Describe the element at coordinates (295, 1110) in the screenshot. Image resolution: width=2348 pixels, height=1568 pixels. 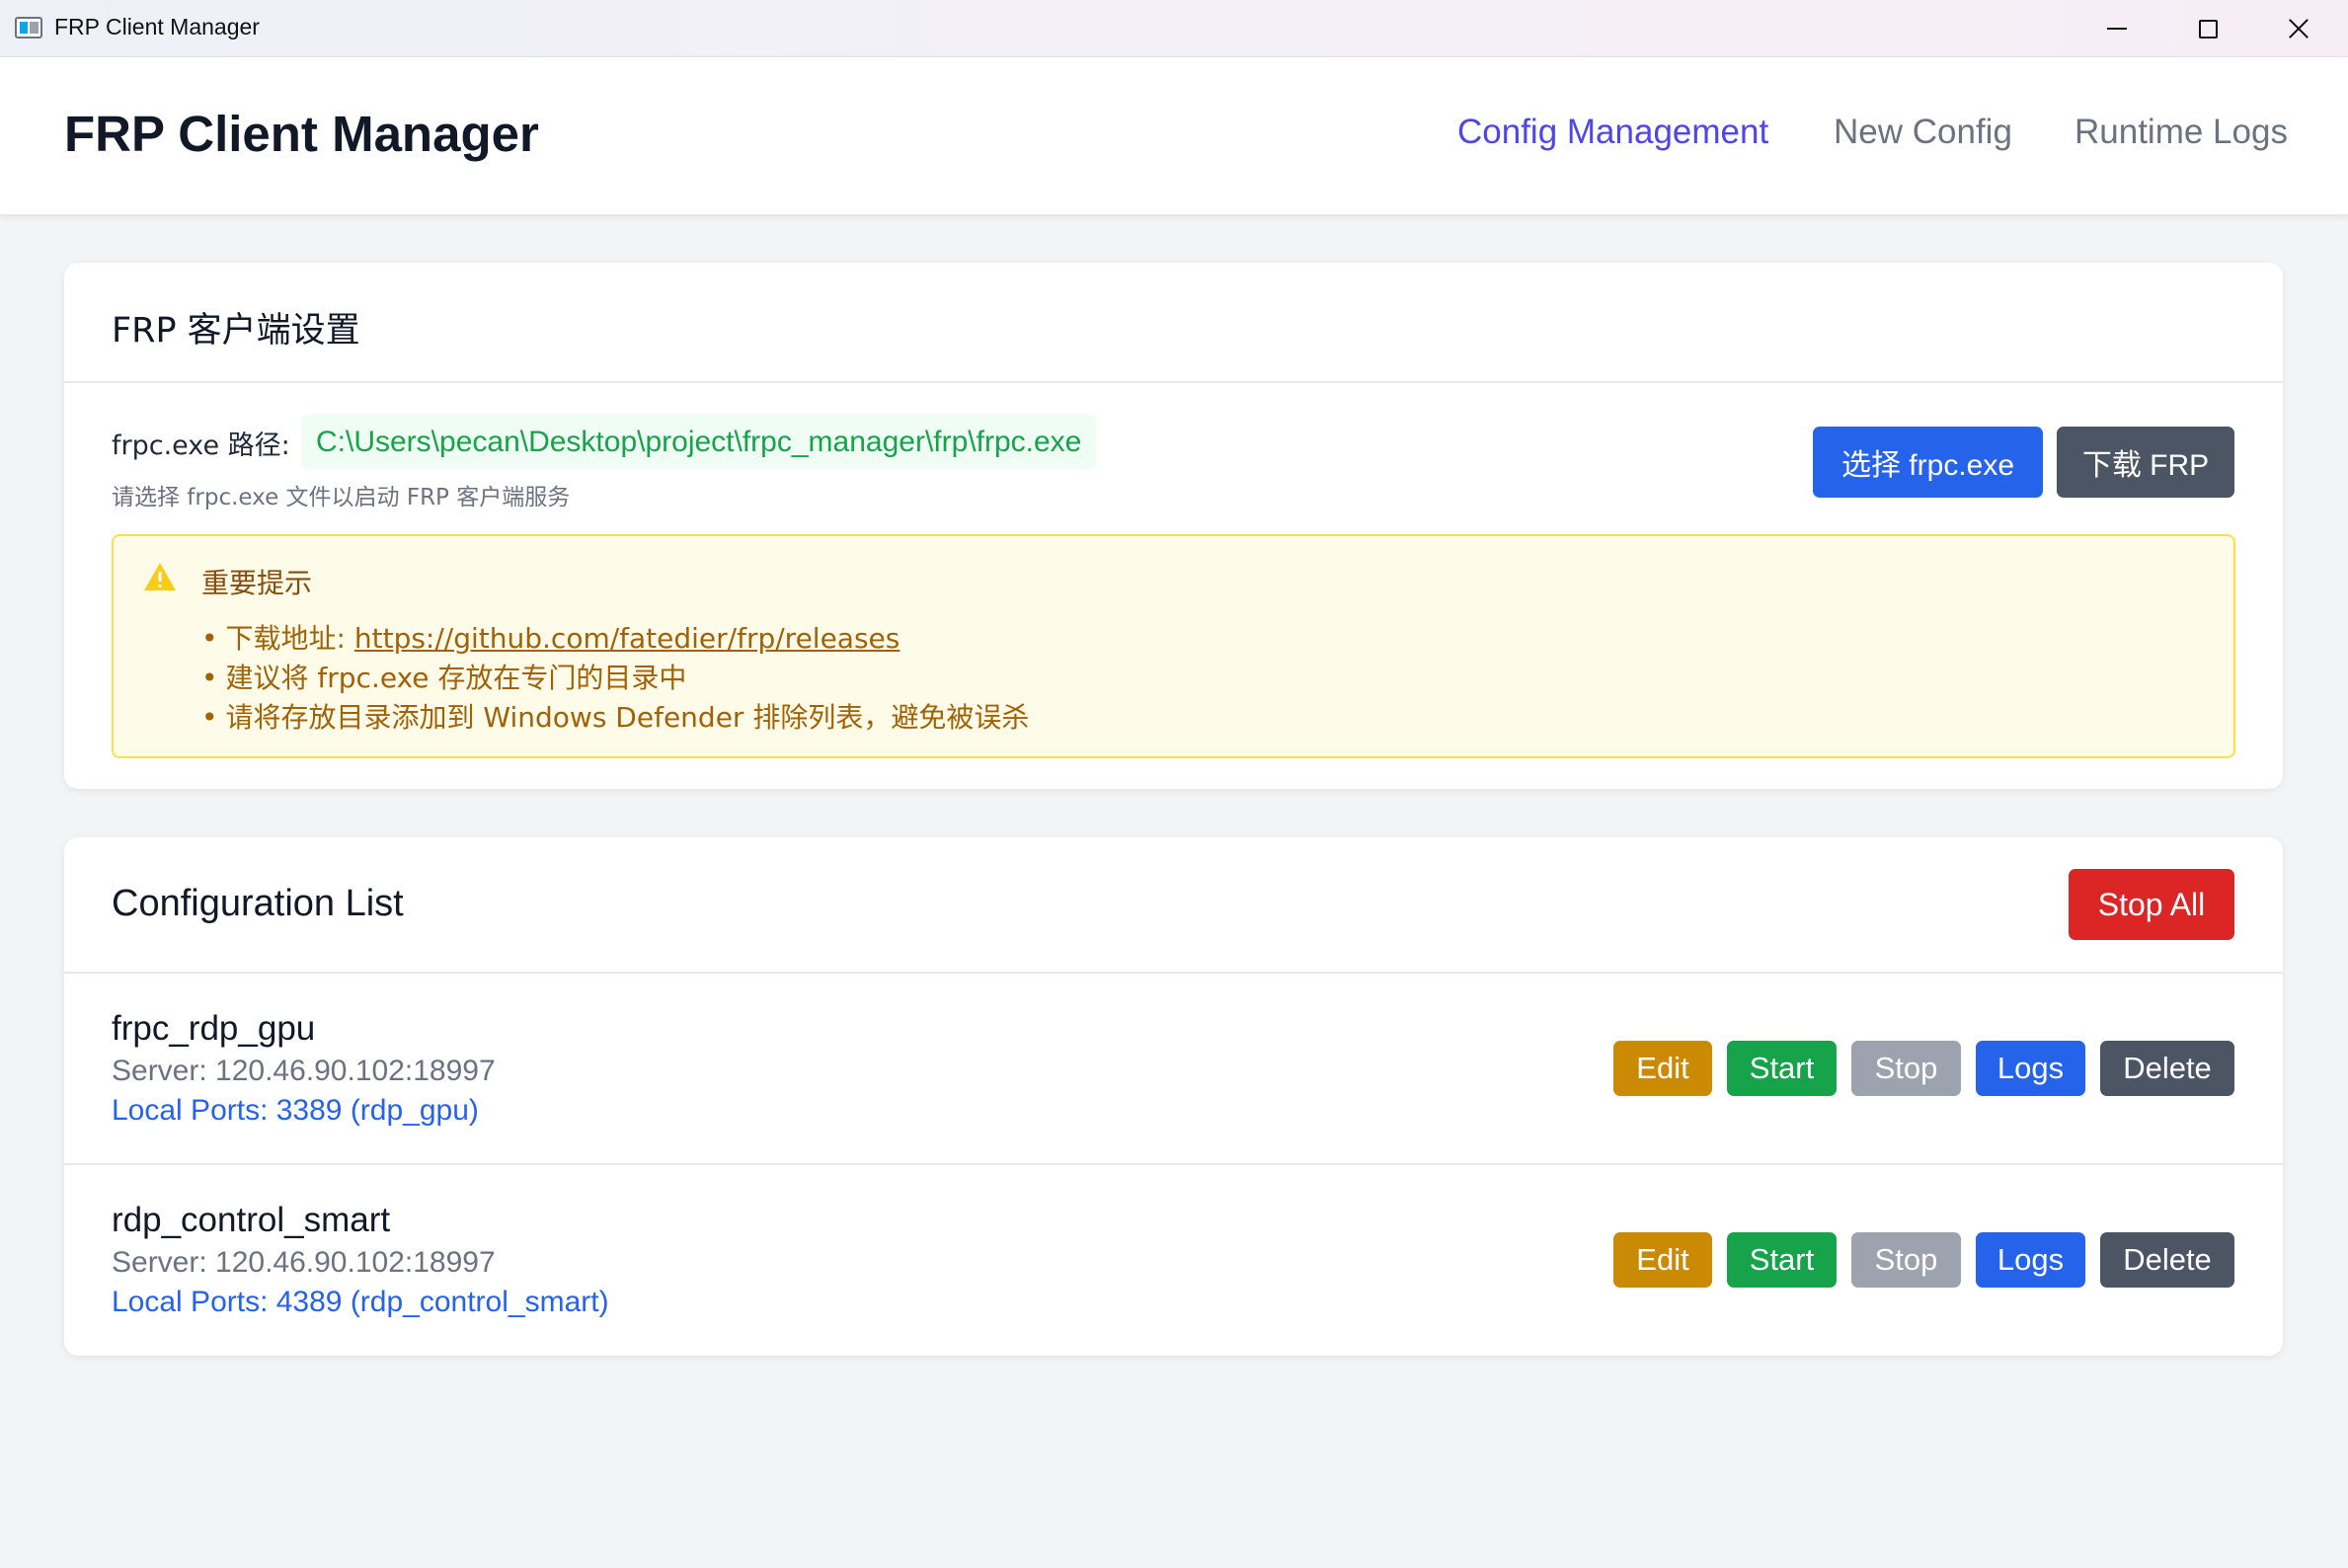
I see `config-local-ports: Local Ports: 3389 (rdp_gpu)` at that location.